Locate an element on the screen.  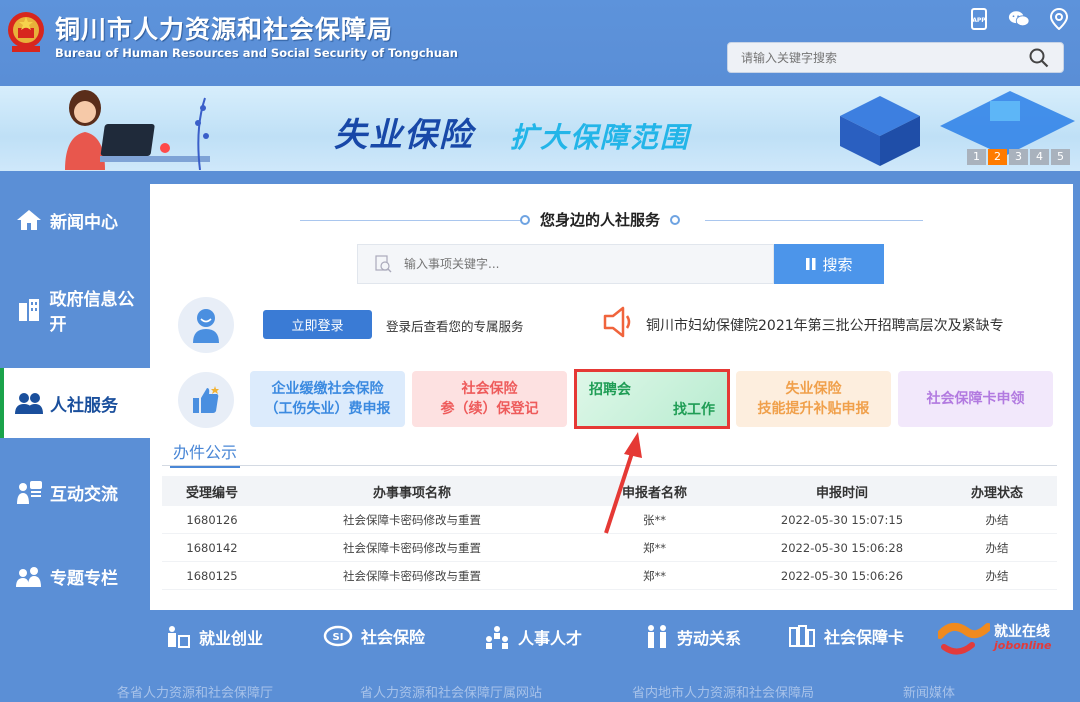
building-icon is located at coordinates (29, 310).